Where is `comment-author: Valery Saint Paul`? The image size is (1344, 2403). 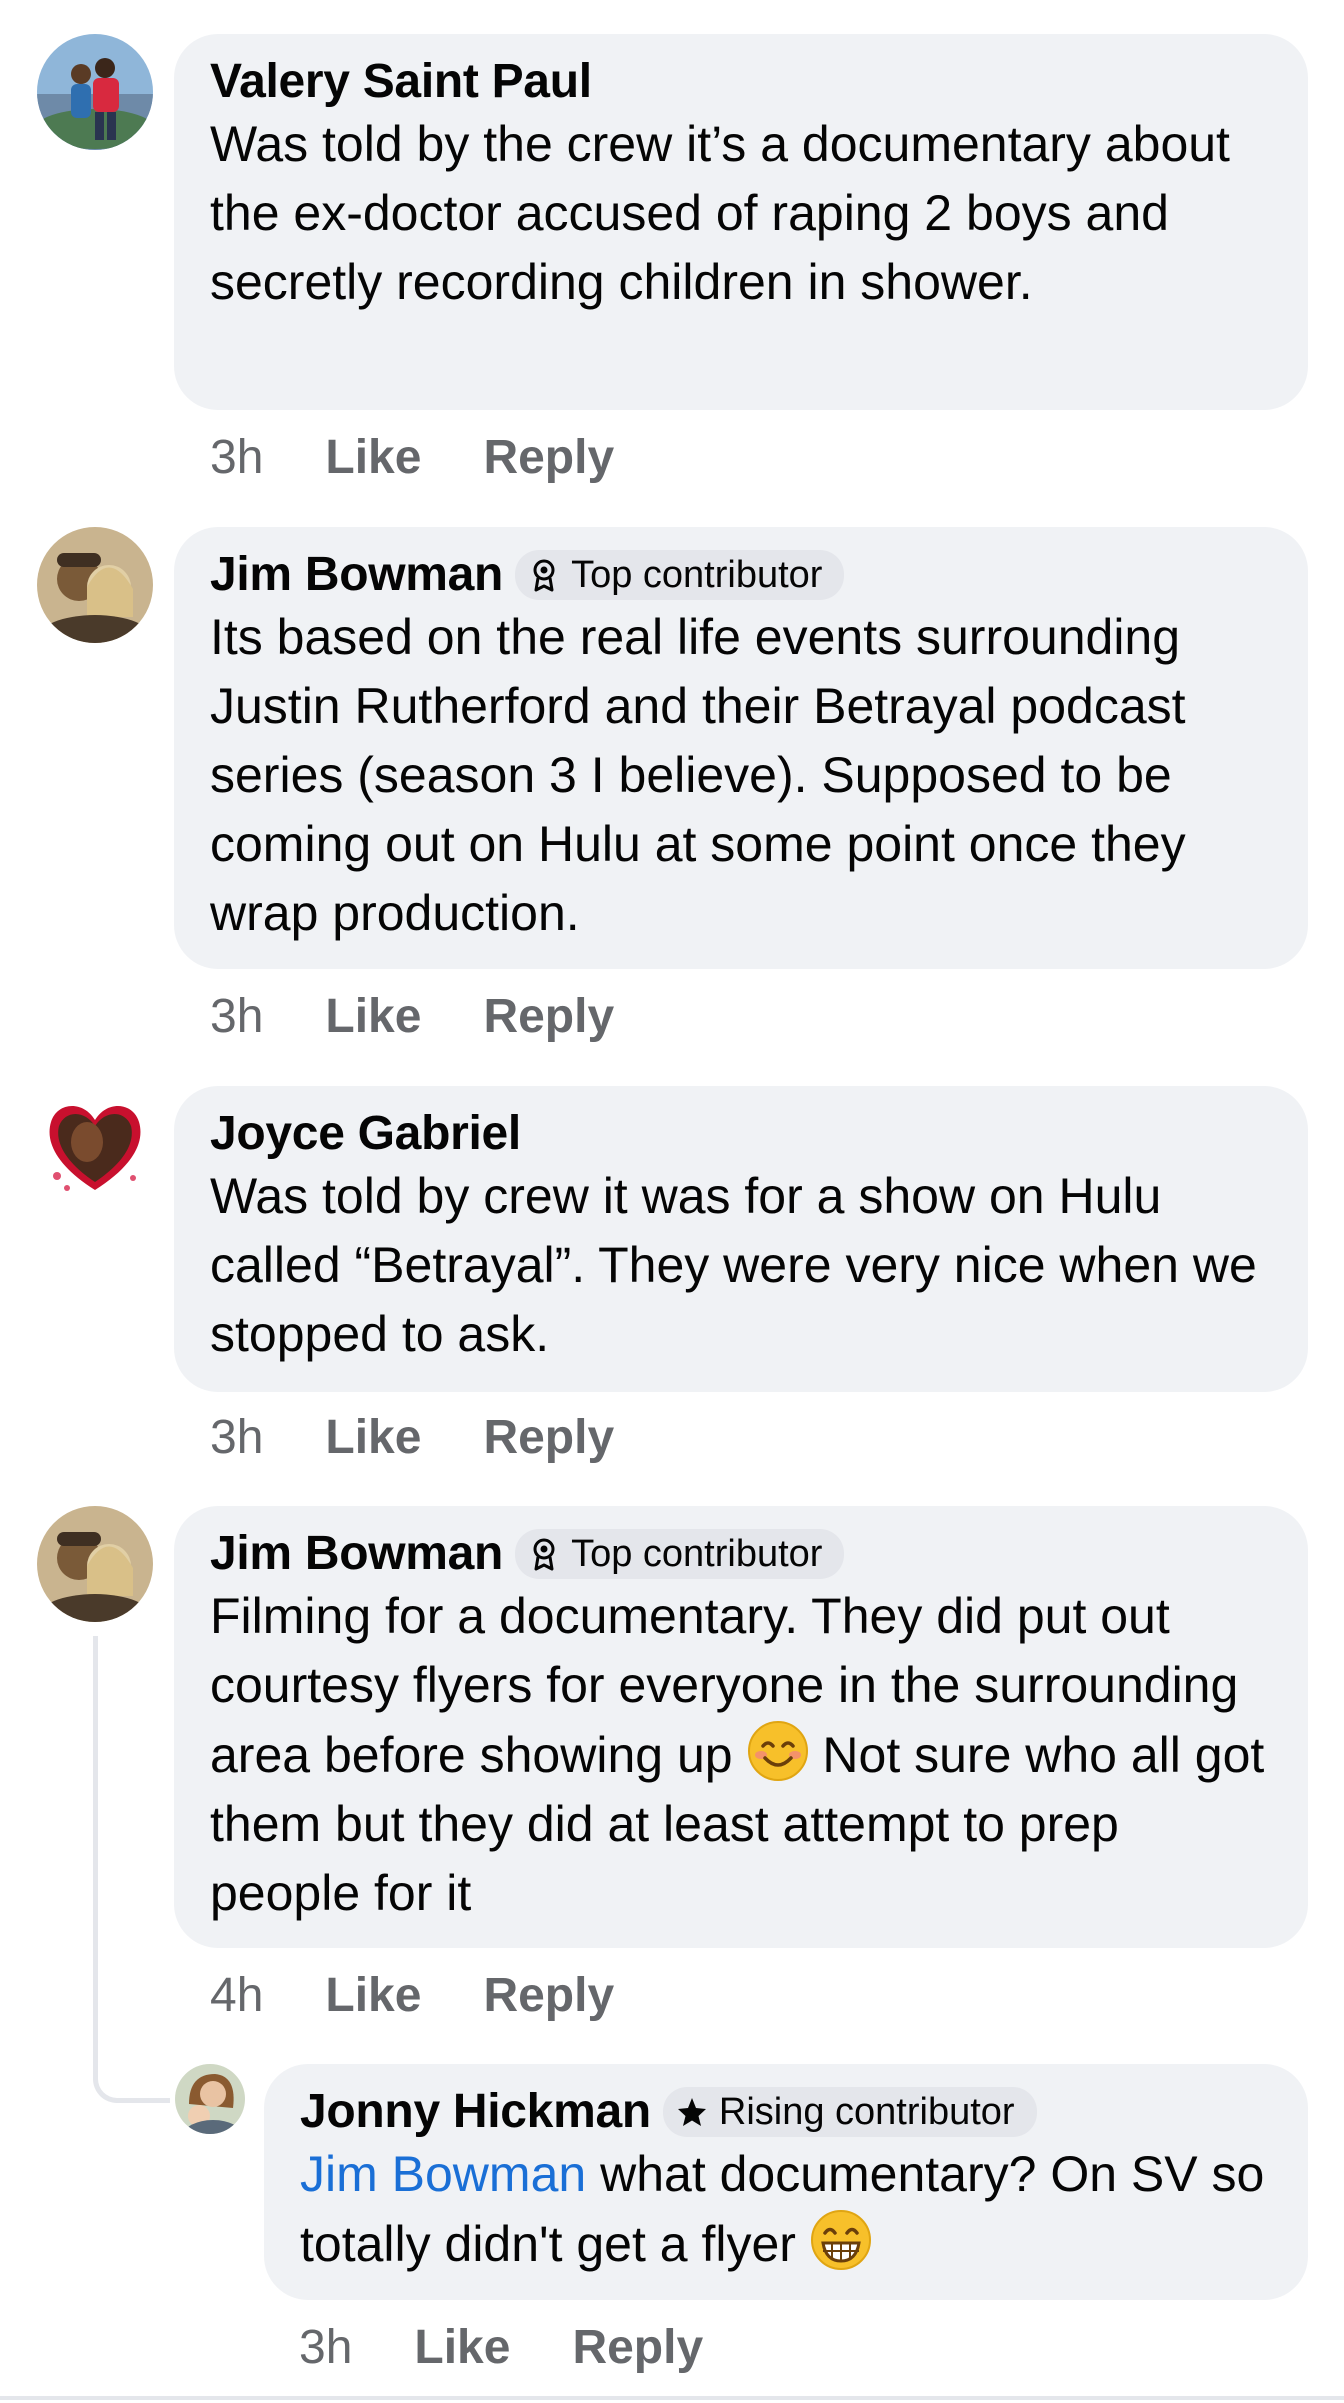 comment-author: Valery Saint Paul is located at coordinates (401, 82).